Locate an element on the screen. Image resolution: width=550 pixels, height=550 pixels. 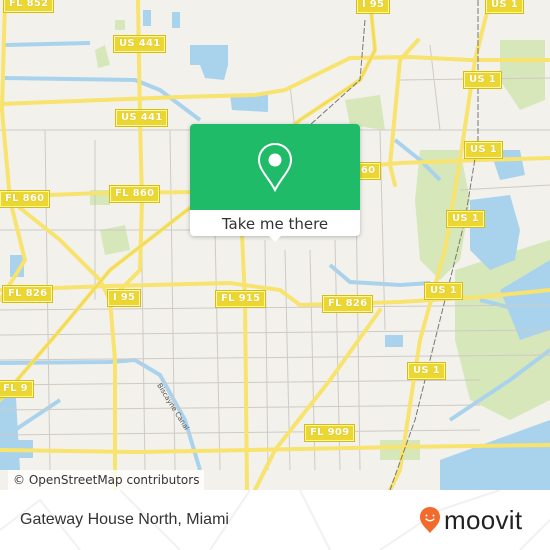
destination-popup: Take me there is located at coordinates (275, 183).